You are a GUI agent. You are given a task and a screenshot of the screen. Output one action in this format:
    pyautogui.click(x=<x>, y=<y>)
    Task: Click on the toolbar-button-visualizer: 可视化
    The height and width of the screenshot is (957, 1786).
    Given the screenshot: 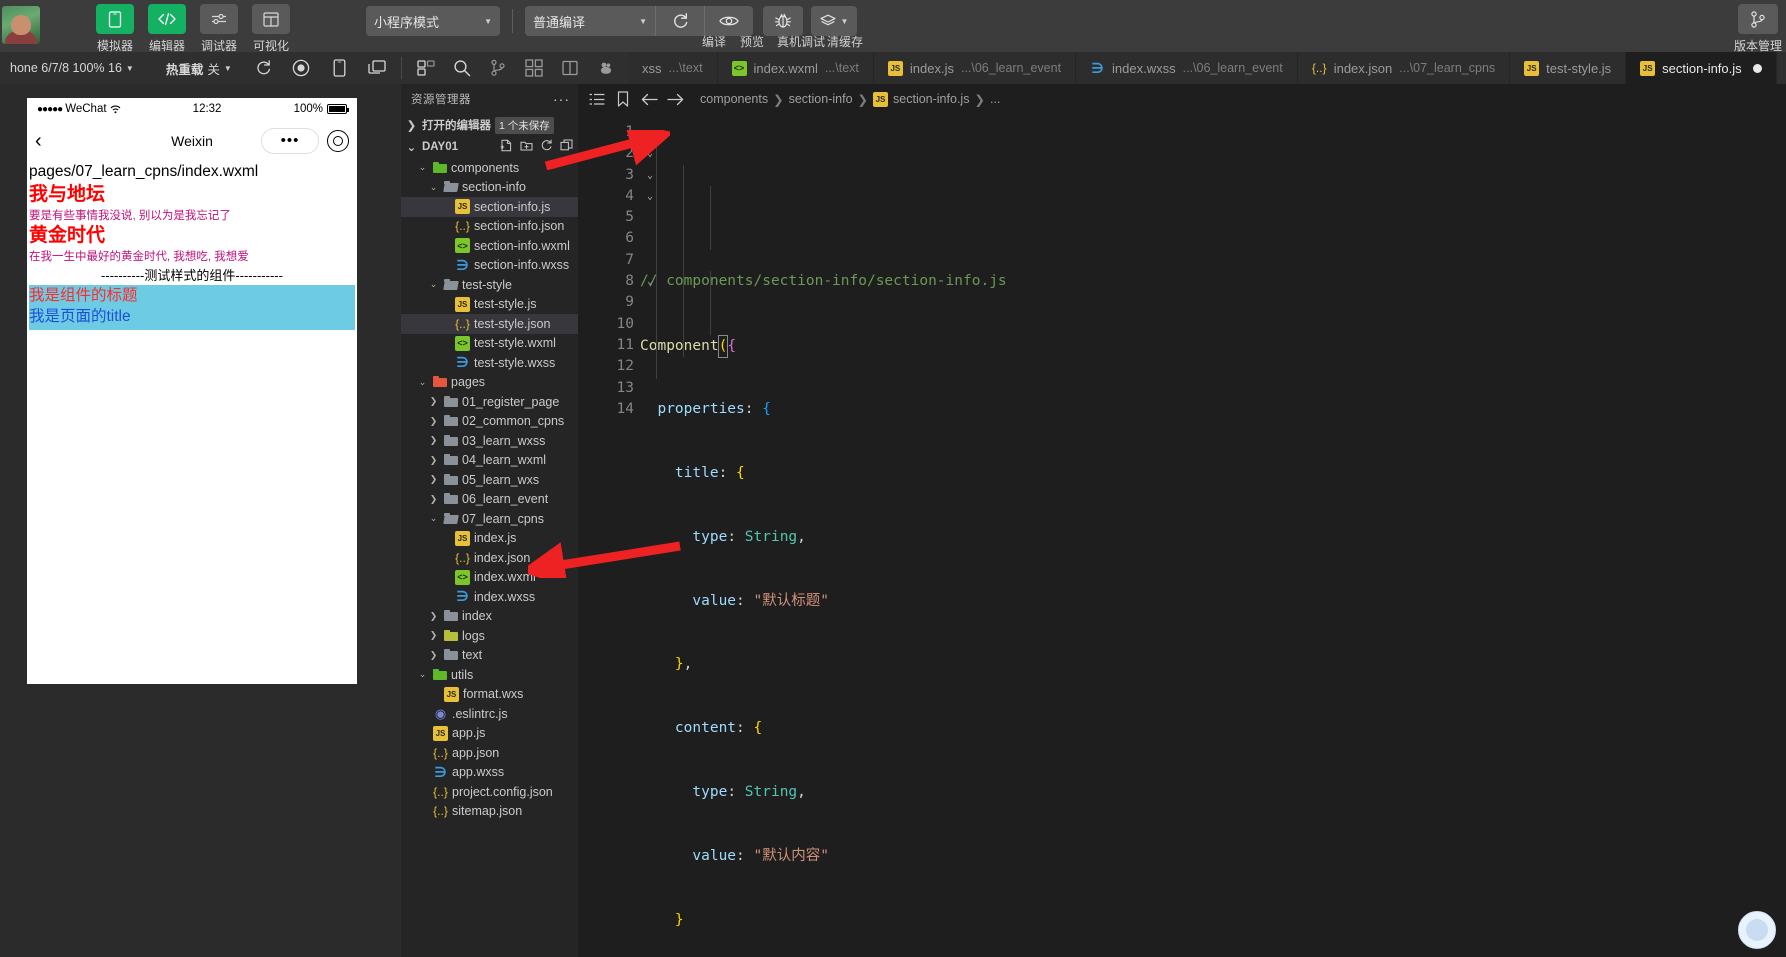 What is the action you would take?
    pyautogui.click(x=271, y=27)
    